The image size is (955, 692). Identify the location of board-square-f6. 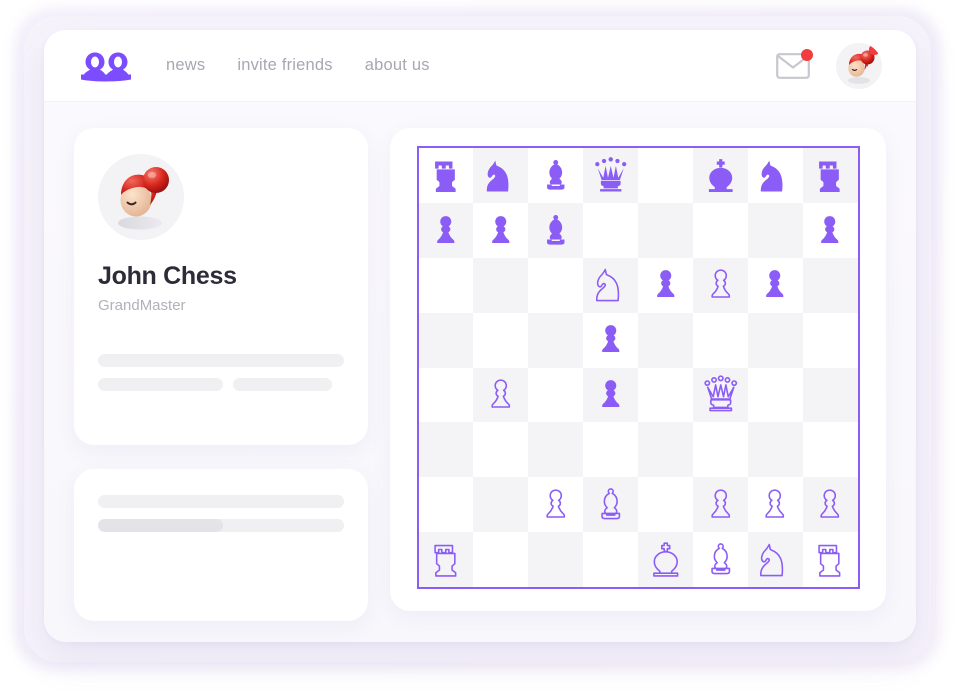
(720, 285).